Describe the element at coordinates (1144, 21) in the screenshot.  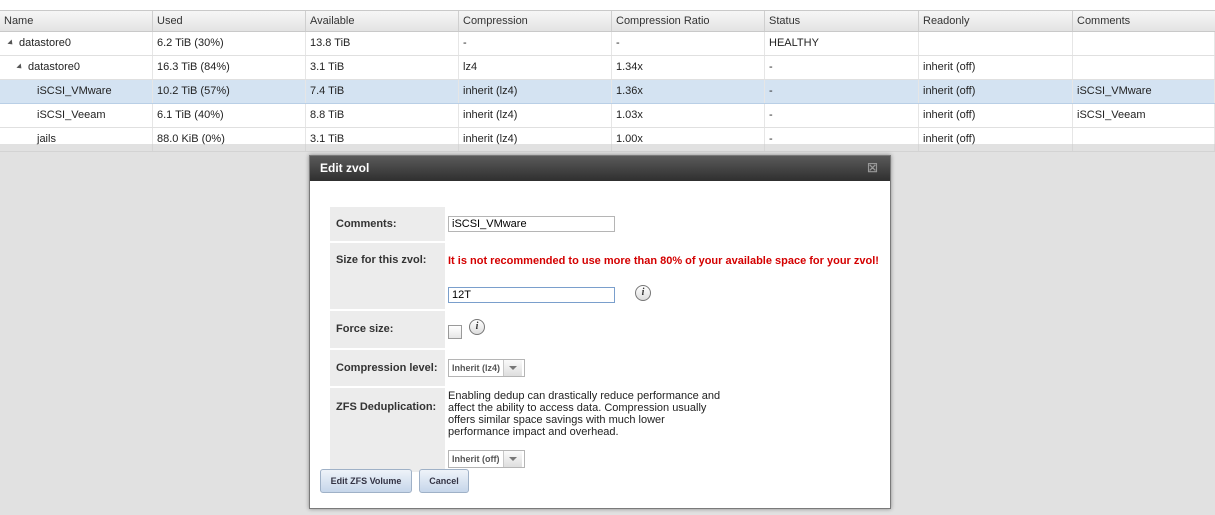
I see `column-header-comments: Comments` at that location.